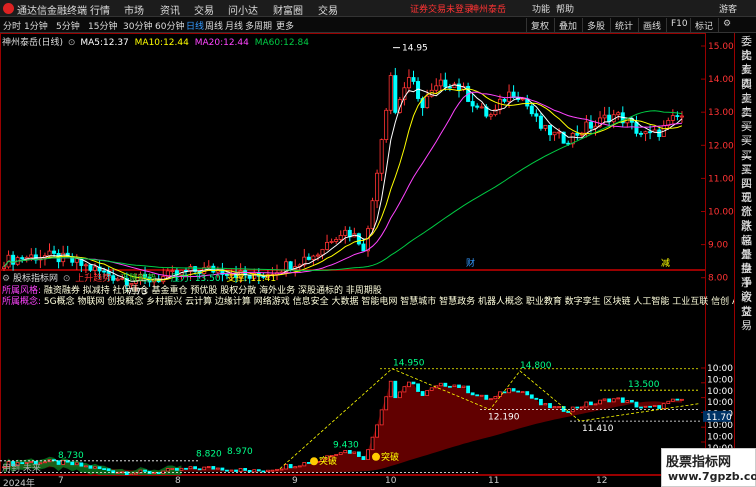 The width and height of the screenshot is (756, 487). Describe the element at coordinates (234, 25) in the screenshot. I see `tab-monthly: 月线` at that location.